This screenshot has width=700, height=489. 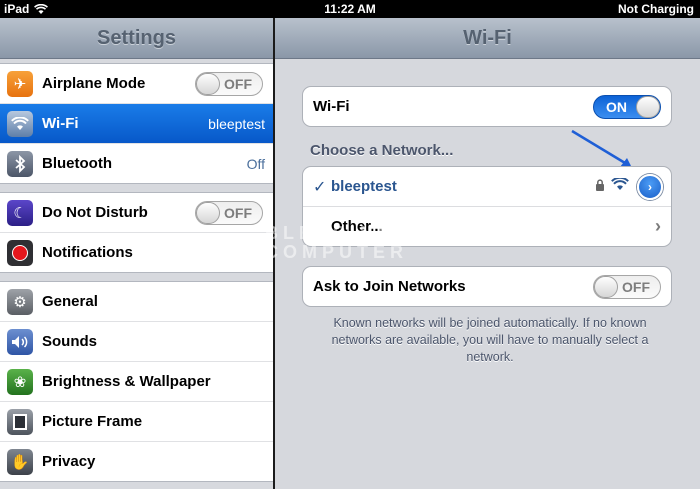 What do you see at coordinates (20, 163) in the screenshot?
I see `bluetooth-icon` at bounding box center [20, 163].